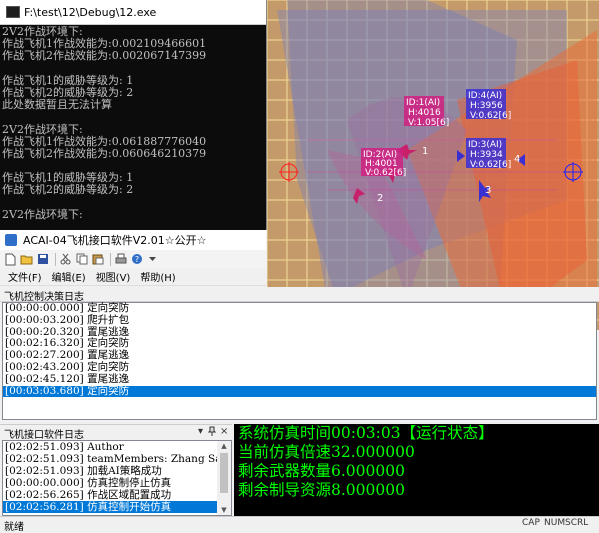 This screenshot has width=599, height=533. What do you see at coordinates (120, 259) in the screenshot?
I see `print-icon` at bounding box center [120, 259].